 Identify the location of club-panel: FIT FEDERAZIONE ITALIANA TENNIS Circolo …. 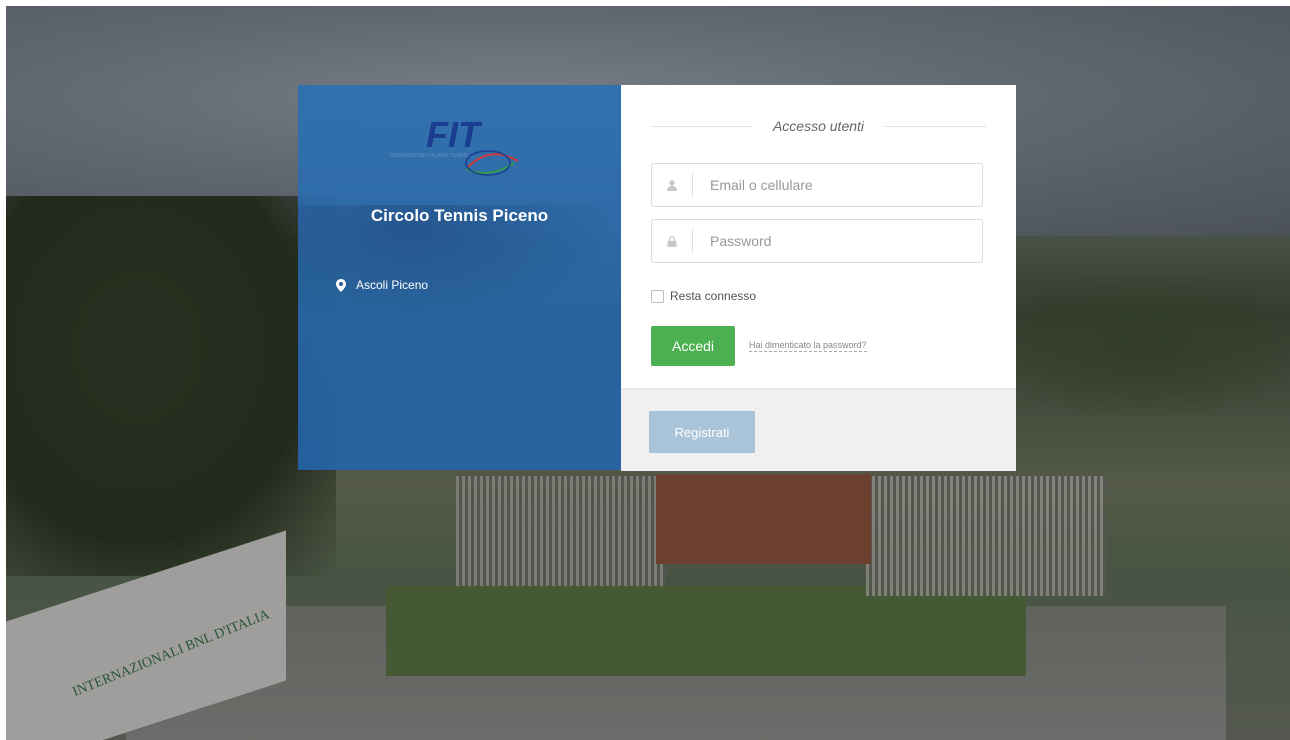
(459, 277).